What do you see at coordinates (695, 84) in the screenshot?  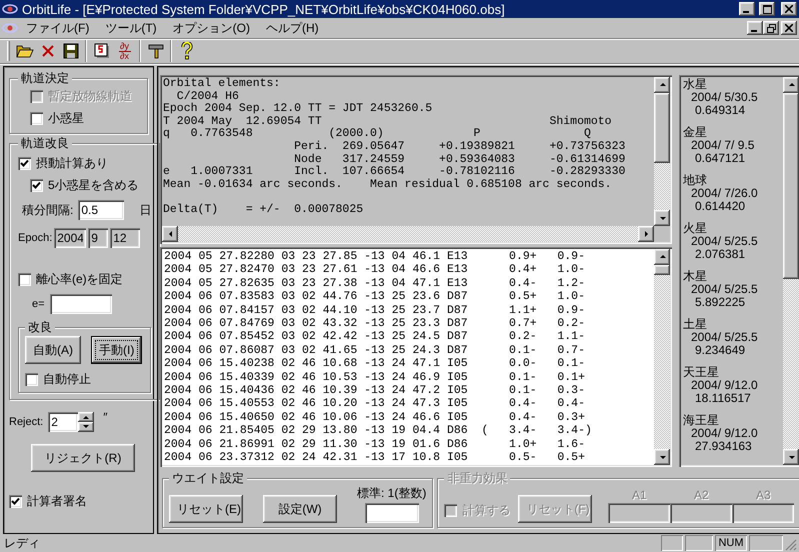 I see `planet-name: 水星` at bounding box center [695, 84].